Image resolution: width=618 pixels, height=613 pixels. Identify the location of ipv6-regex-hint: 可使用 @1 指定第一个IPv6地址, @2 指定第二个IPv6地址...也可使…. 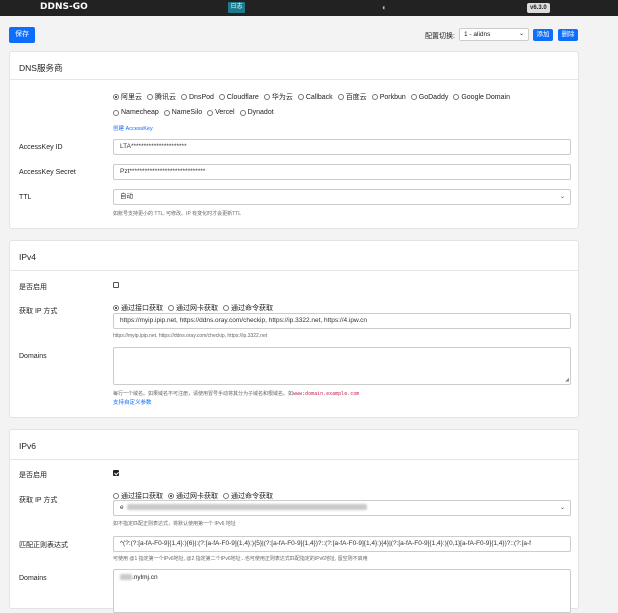
(240, 559).